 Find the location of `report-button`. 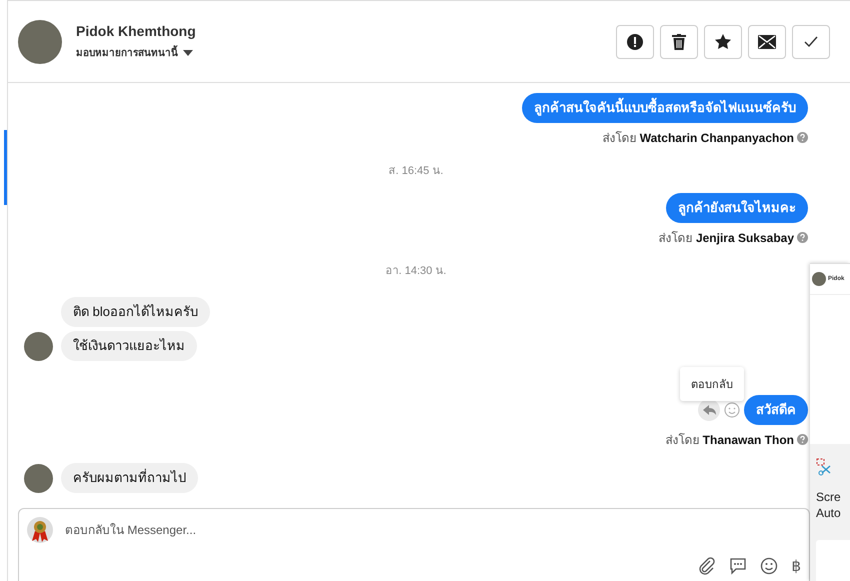

report-button is located at coordinates (635, 41).